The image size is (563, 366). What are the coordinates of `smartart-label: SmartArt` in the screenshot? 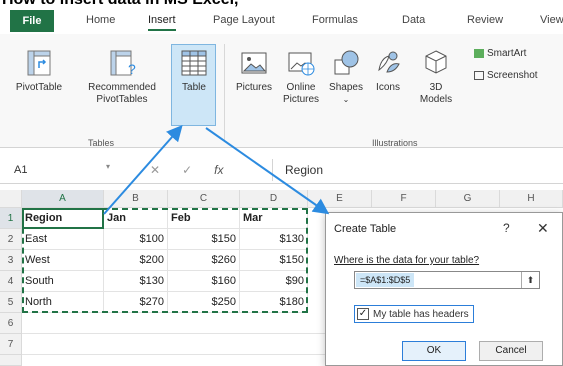 It's located at (507, 53).